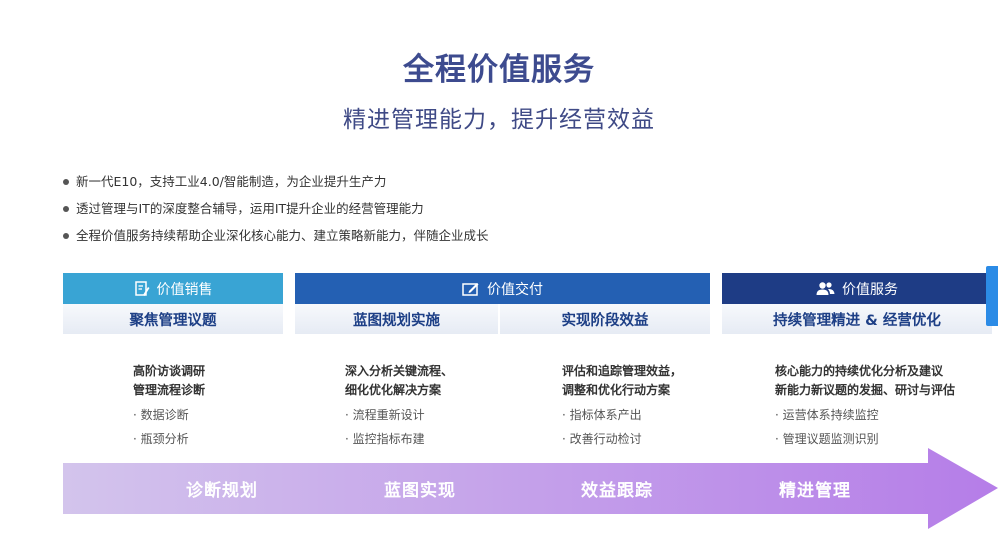 The width and height of the screenshot is (998, 533). Describe the element at coordinates (169, 390) in the screenshot. I see `content-lead: 管理流程诊断` at that location.